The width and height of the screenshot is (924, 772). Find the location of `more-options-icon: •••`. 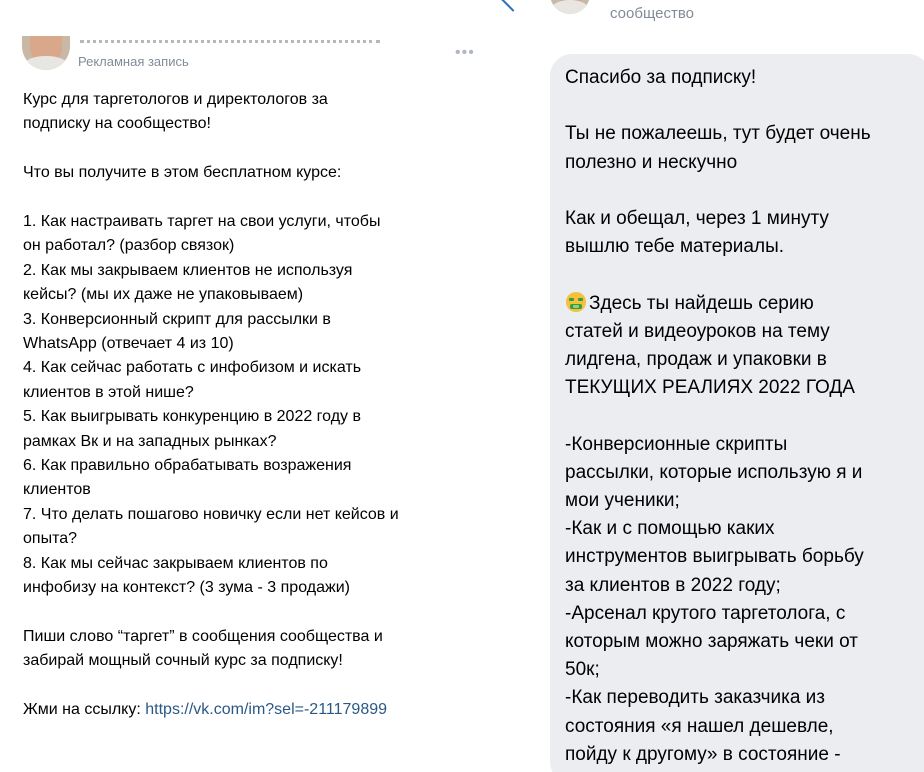

more-options-icon: ••• is located at coordinates (465, 53).